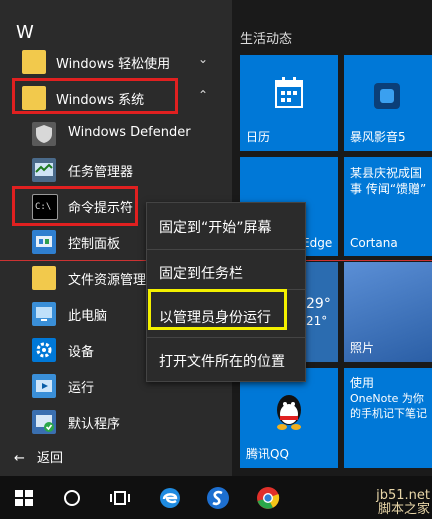 This screenshot has width=432, height=519. I want to click on tile-label: 腾讯QQ, so click(267, 454).